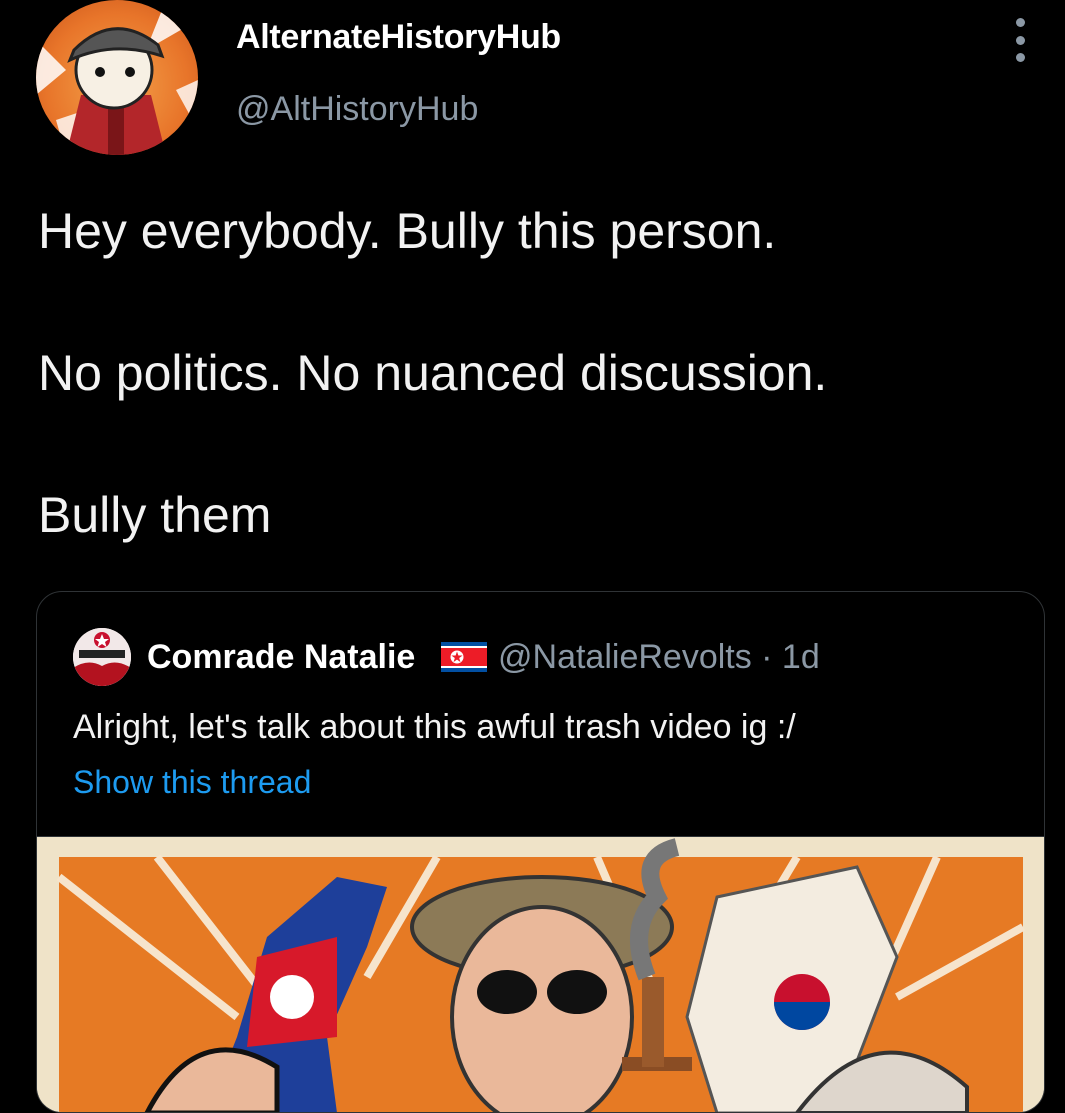 This screenshot has height=1113, width=1065. I want to click on cartoon-avatar-icon, so click(117, 77).